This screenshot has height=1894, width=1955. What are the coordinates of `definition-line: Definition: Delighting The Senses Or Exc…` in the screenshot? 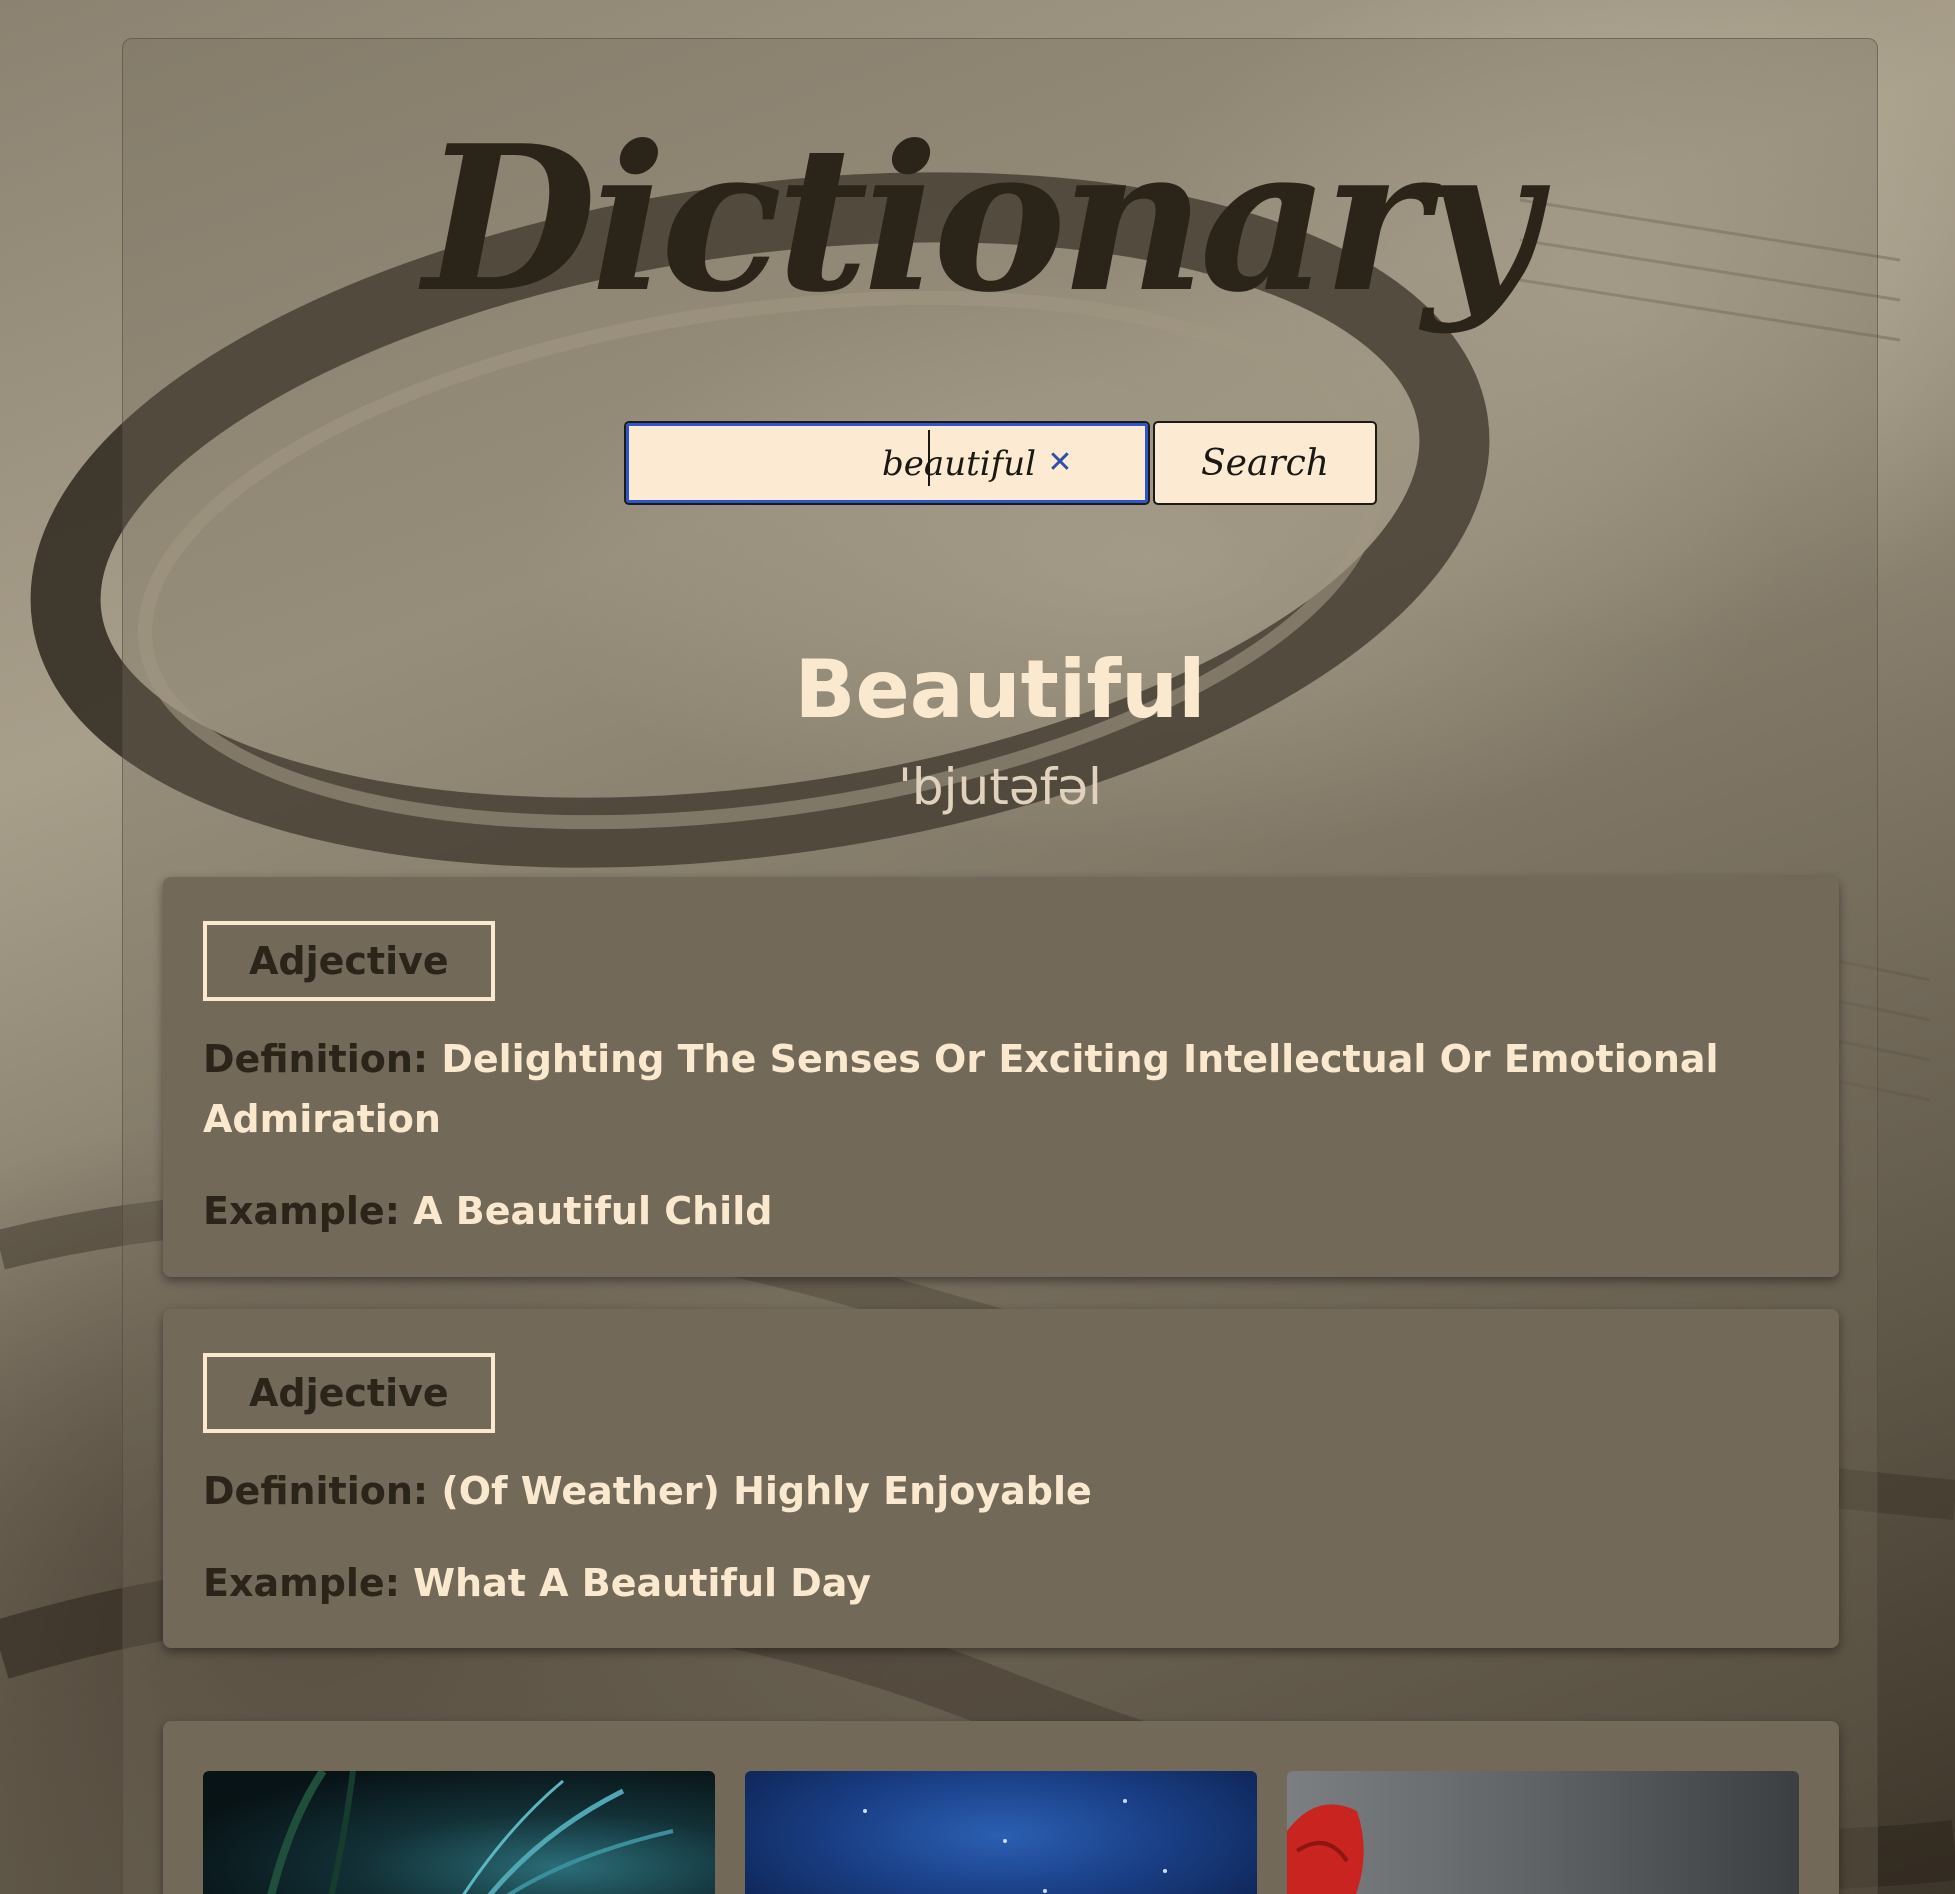 It's located at (1001, 1089).